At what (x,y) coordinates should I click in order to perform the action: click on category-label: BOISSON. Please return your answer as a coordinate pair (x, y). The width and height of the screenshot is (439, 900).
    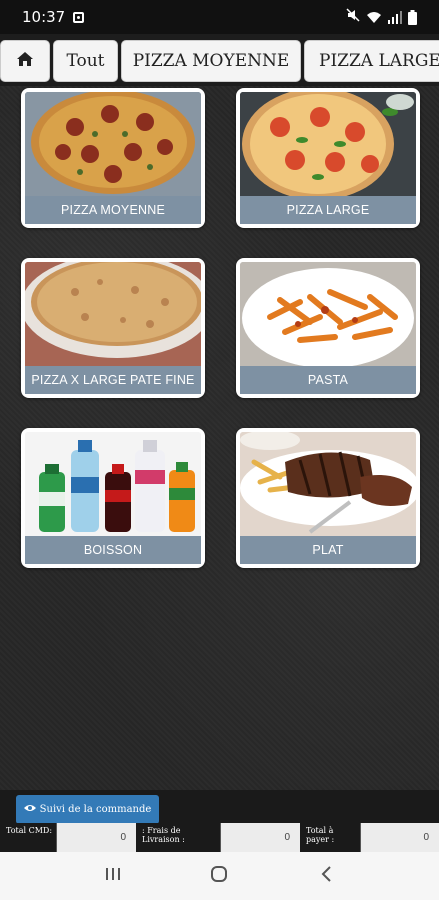
    Looking at the image, I should click on (113, 550).